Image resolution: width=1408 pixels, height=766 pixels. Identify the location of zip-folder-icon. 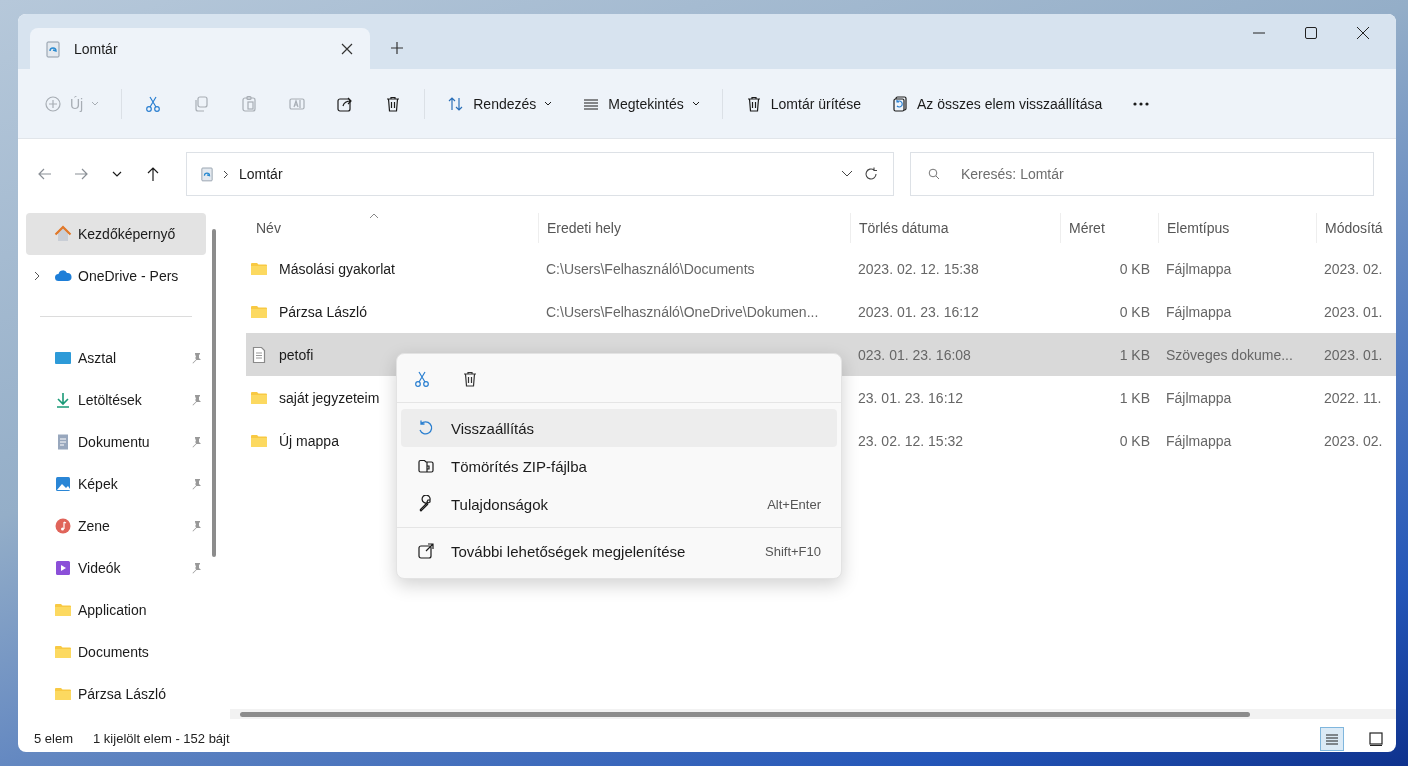
(426, 466).